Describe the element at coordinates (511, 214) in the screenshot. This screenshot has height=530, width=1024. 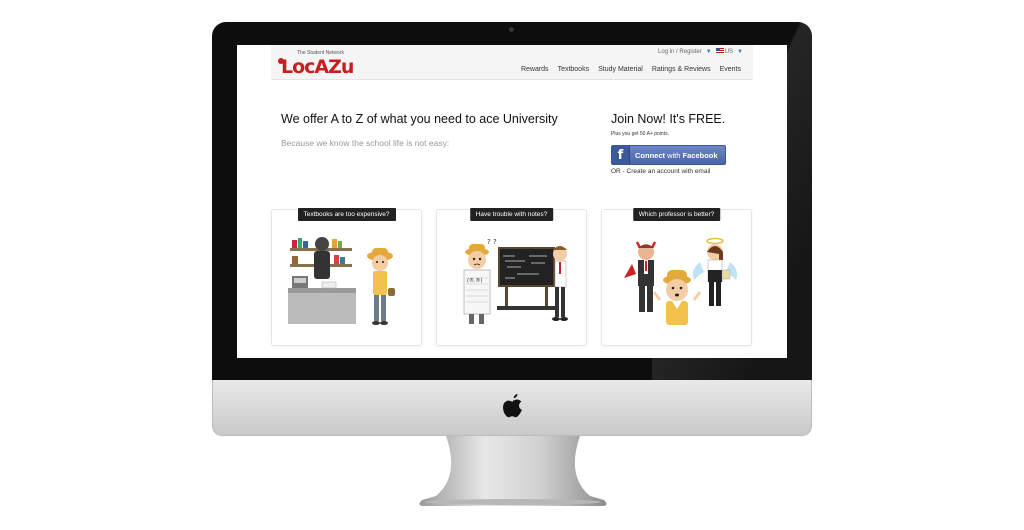
I see `card-label: Have trouble with notes?` at that location.